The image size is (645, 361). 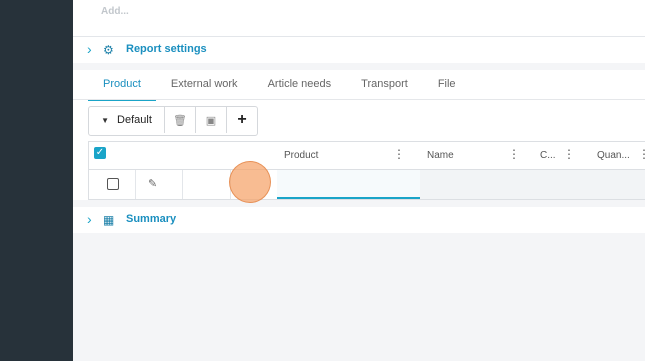 I want to click on tab-transport: Transport, so click(x=384, y=84).